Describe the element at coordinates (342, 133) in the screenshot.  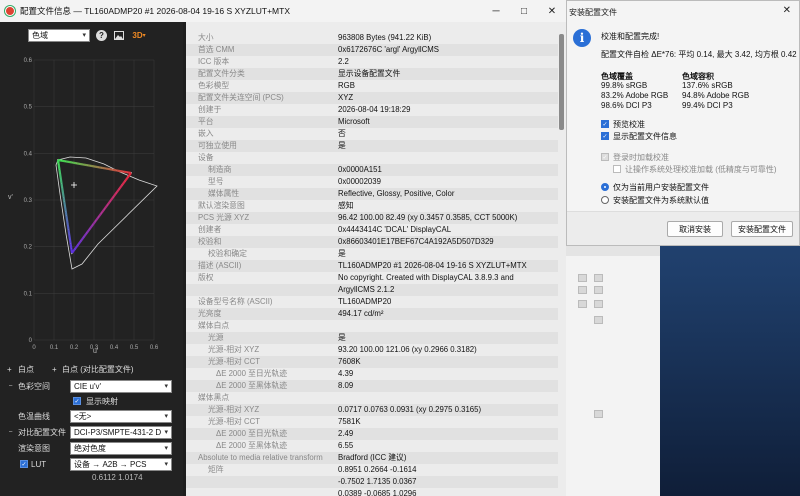
I see `info-value: 否` at that location.